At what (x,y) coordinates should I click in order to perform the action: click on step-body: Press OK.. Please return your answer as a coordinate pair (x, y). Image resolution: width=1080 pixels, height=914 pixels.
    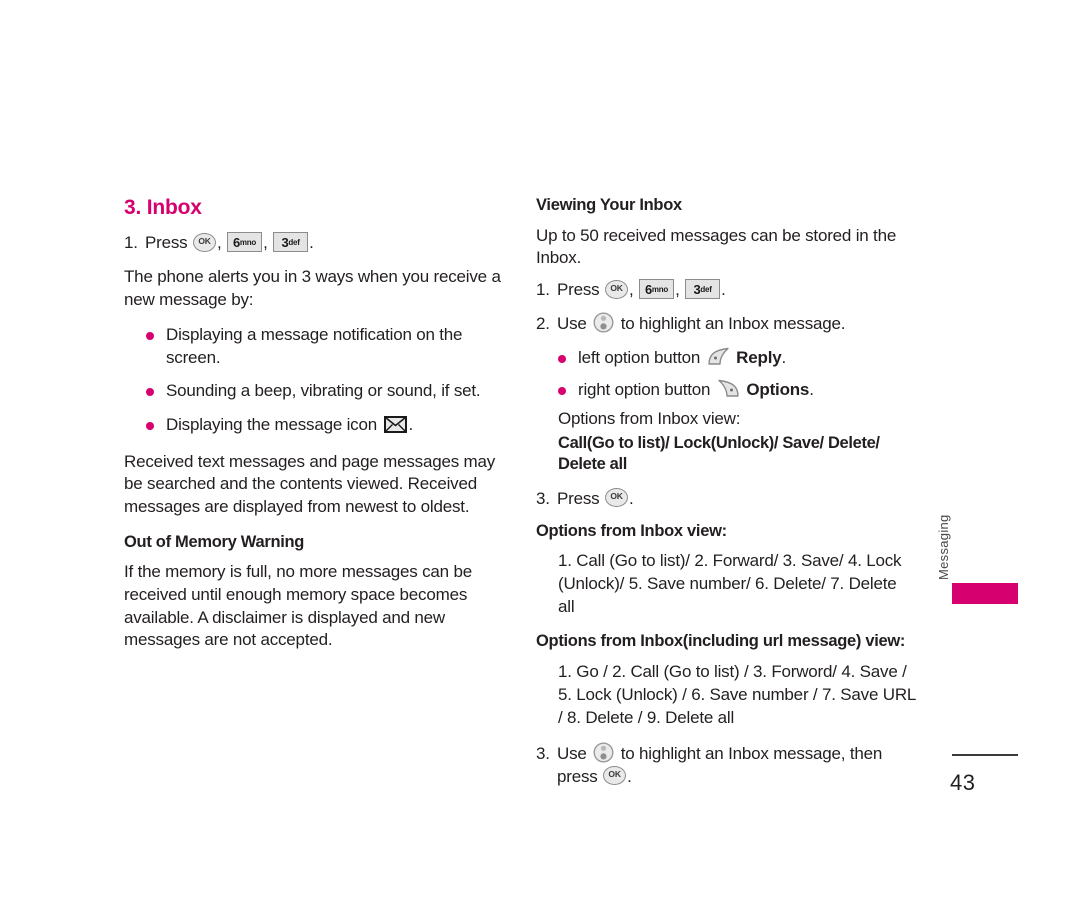
    Looking at the image, I should click on (736, 499).